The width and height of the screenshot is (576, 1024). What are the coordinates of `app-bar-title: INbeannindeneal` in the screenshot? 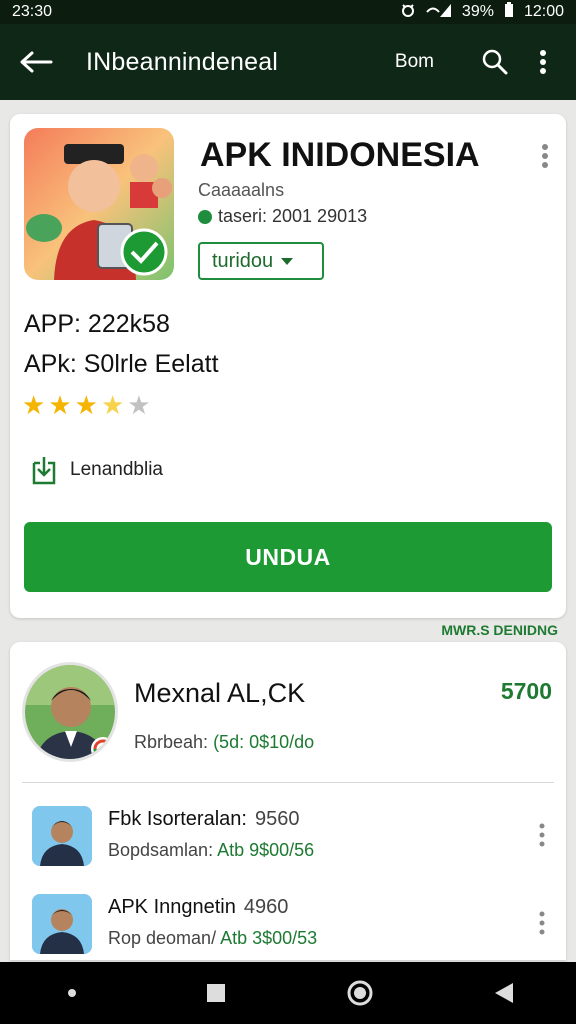 It's located at (182, 61).